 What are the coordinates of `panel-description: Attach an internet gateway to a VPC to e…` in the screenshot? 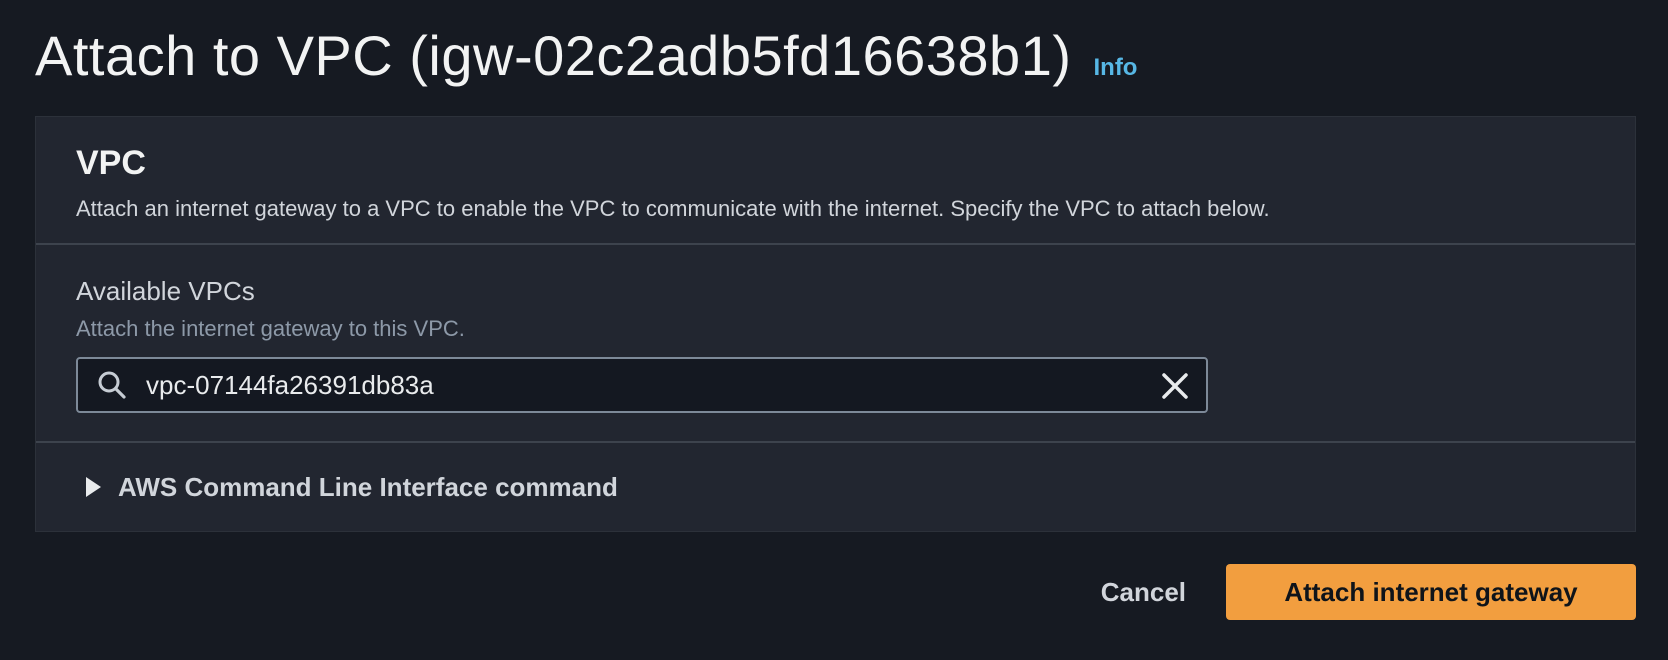 It's located at (673, 208).